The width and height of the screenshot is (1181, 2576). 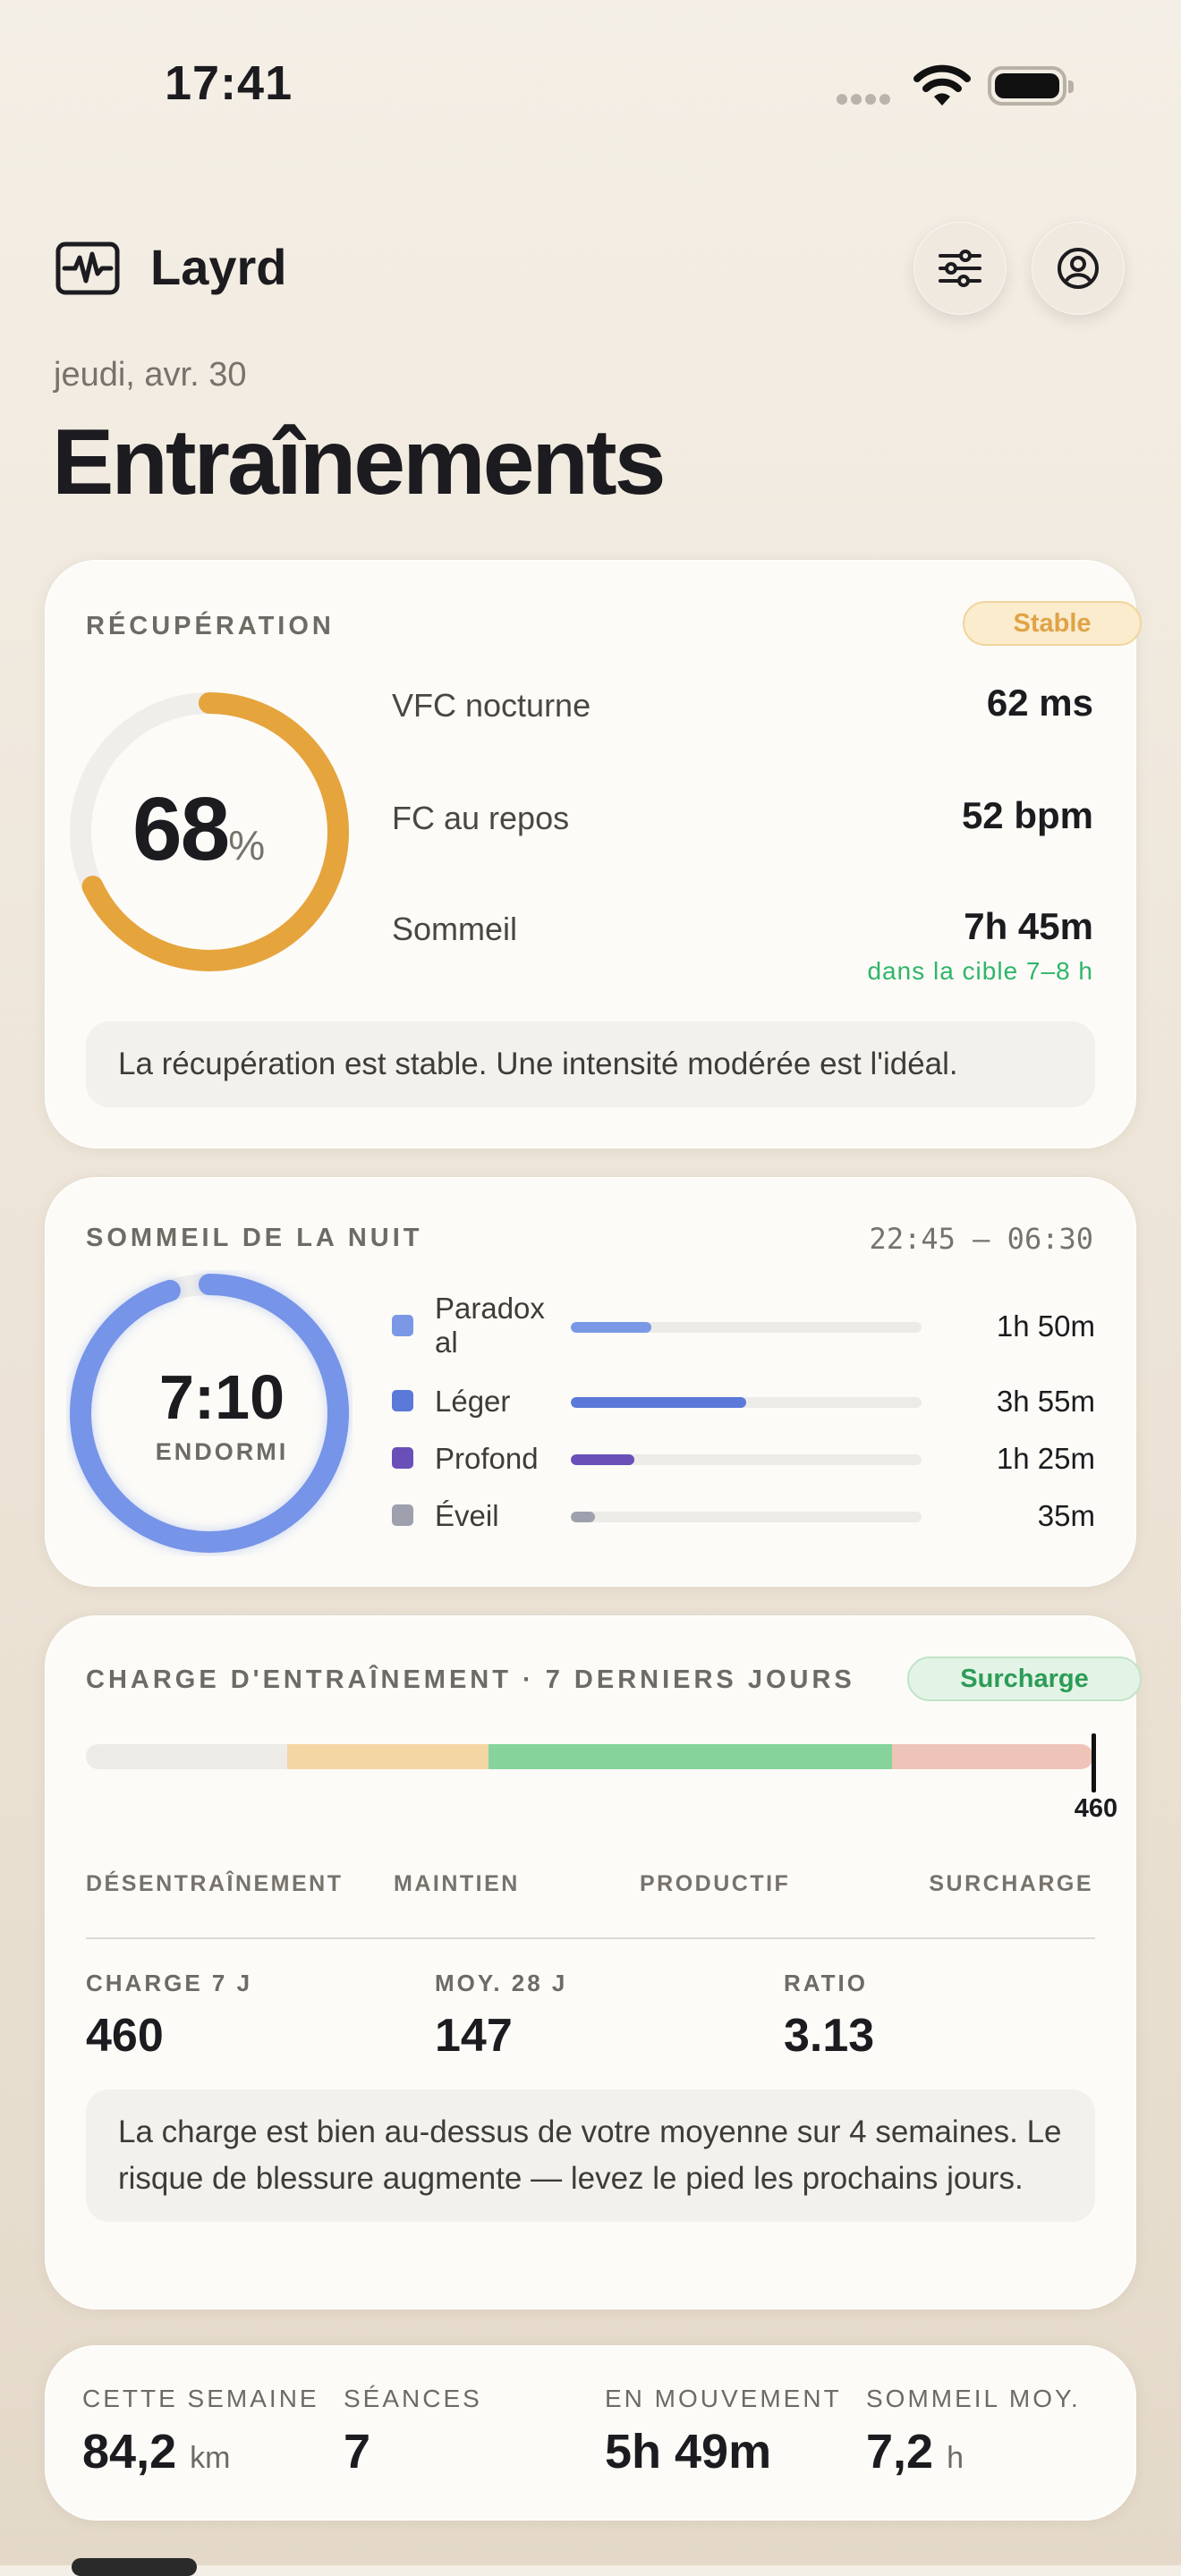 What do you see at coordinates (688, 2452) in the screenshot?
I see `week-moving-value: 5h 49m` at bounding box center [688, 2452].